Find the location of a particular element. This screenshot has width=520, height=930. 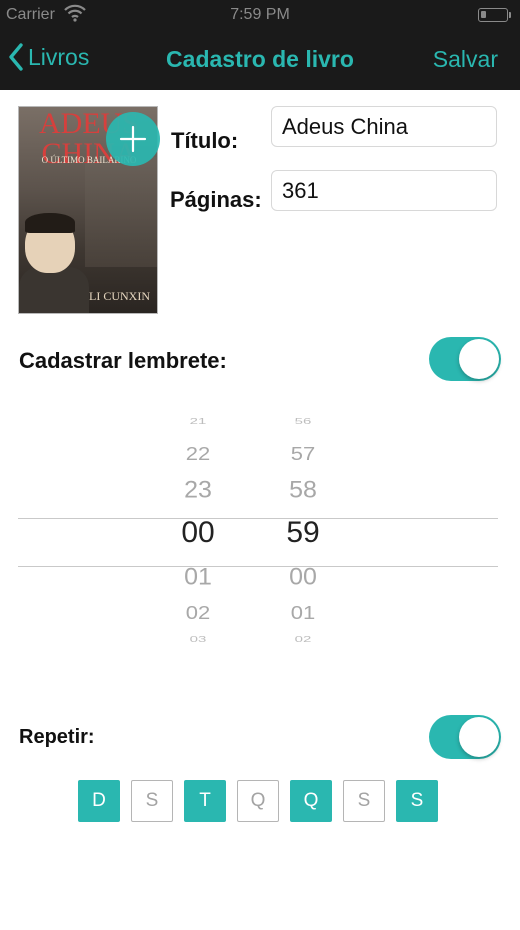

hour-option: 00 is located at coordinates (198, 533).